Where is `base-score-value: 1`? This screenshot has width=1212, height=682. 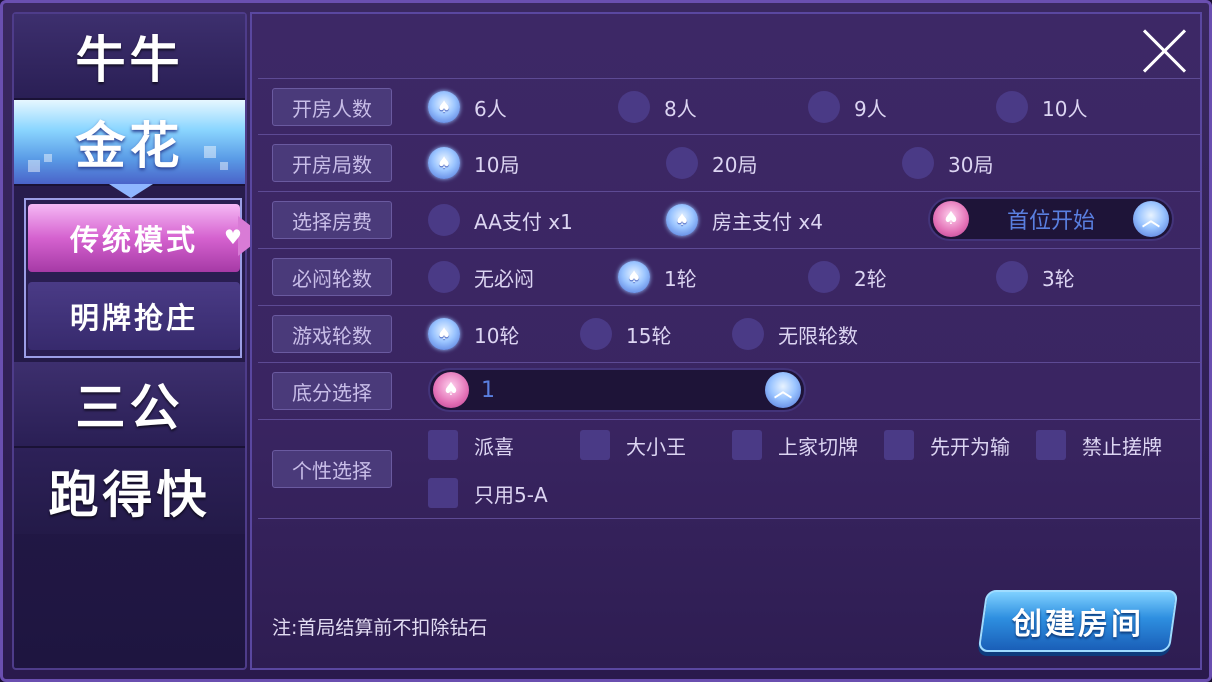
base-score-value: 1 is located at coordinates (488, 390).